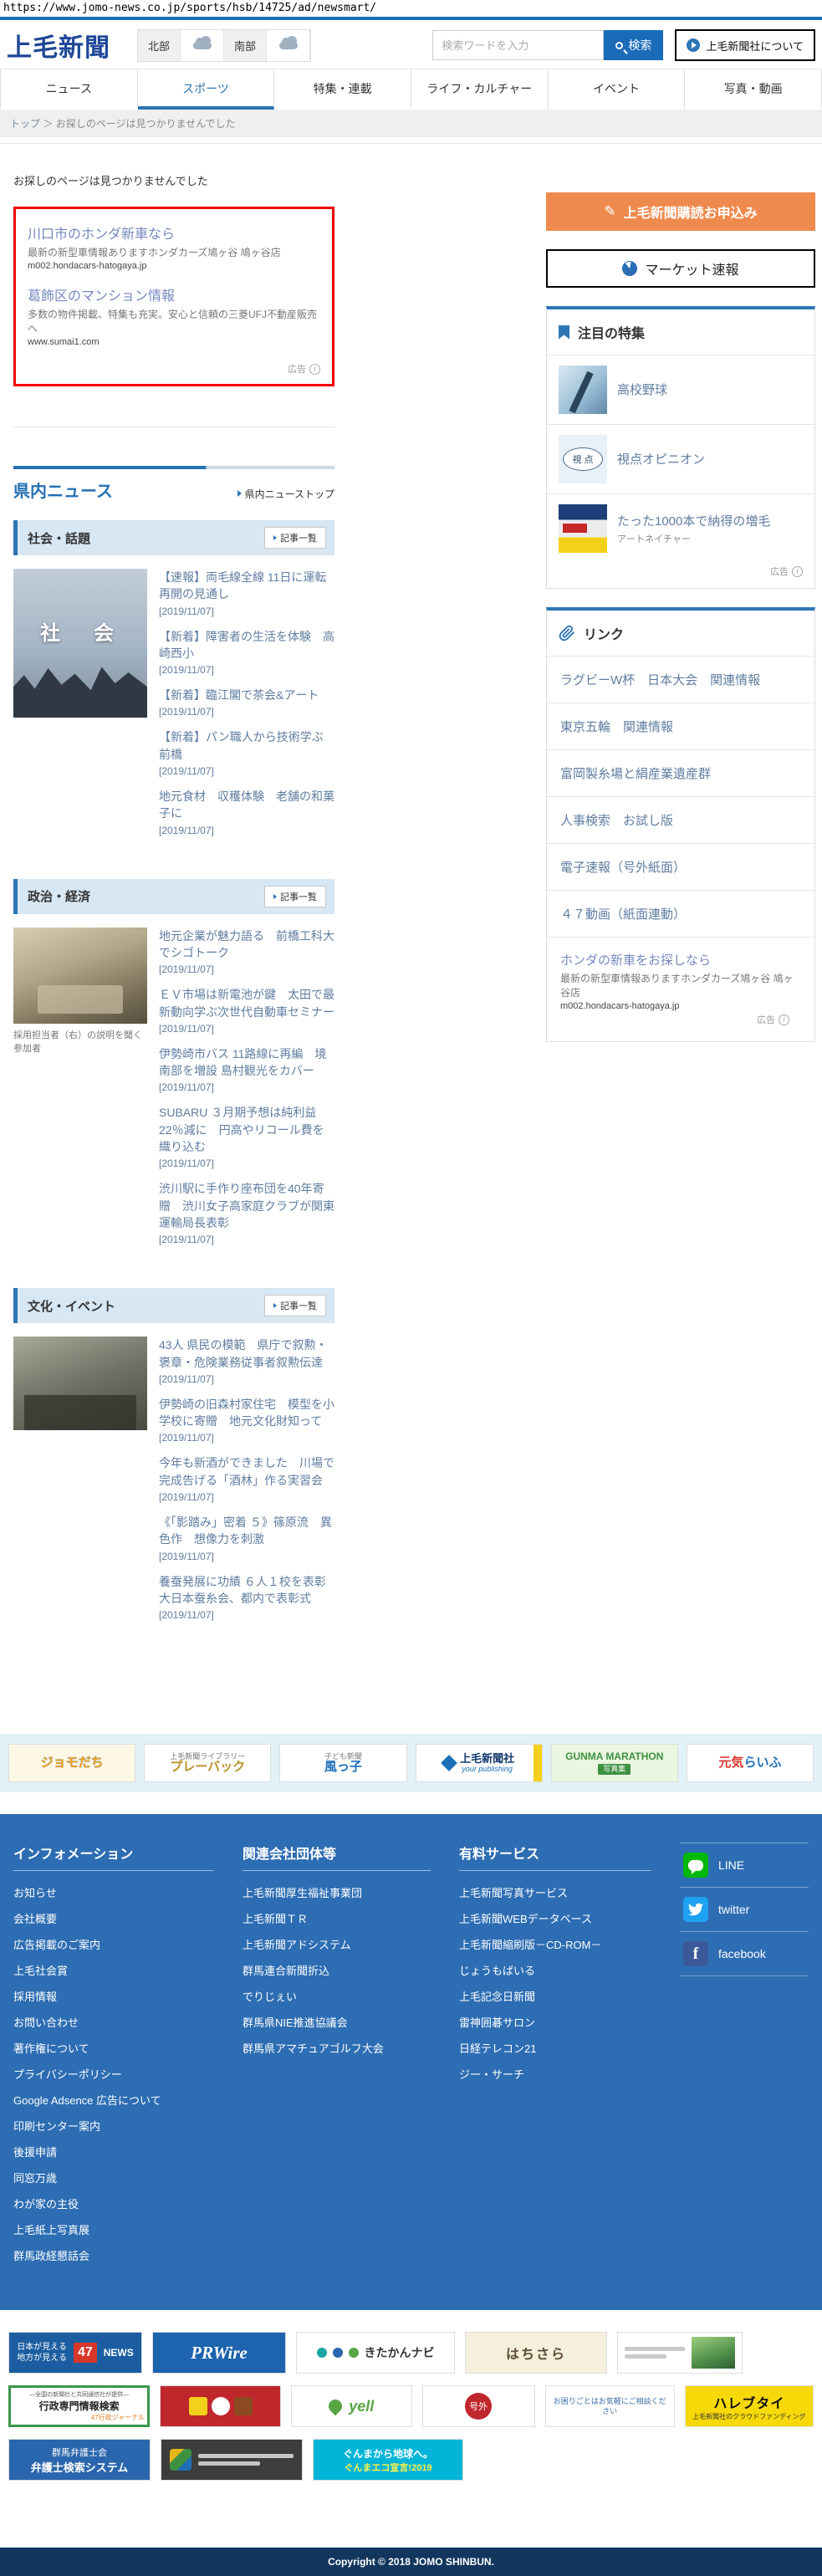 The height and width of the screenshot is (2576, 822). Describe the element at coordinates (744, 1954) in the screenshot. I see `sns-facebook-link: f facebook` at that location.